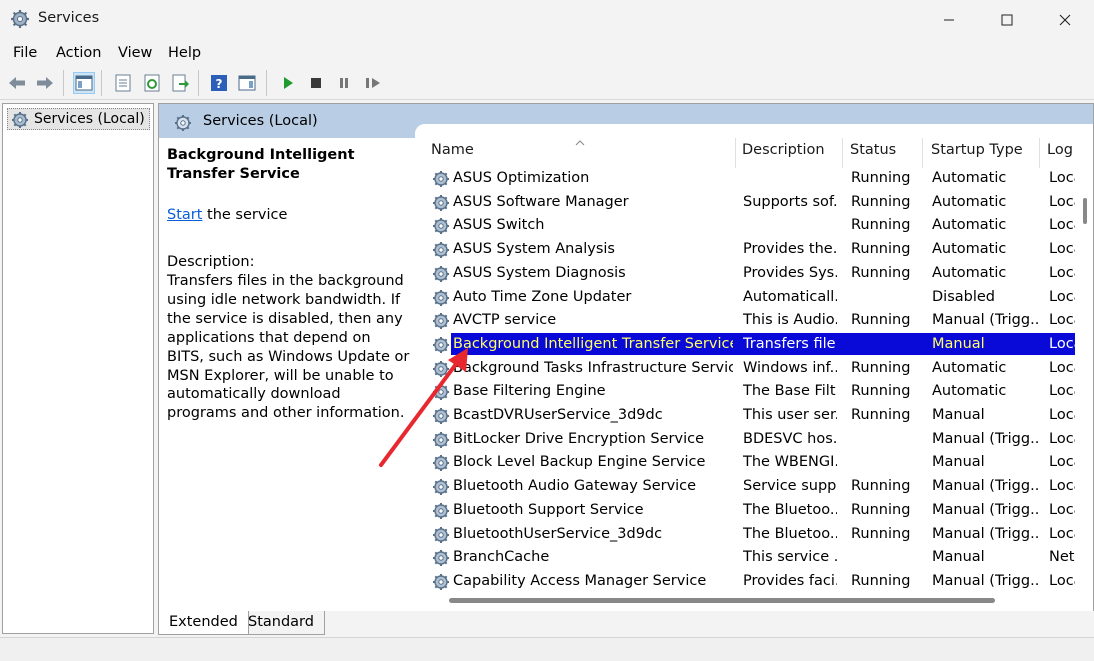 The height and width of the screenshot is (661, 1094). I want to click on stop-service-button, so click(316, 83).